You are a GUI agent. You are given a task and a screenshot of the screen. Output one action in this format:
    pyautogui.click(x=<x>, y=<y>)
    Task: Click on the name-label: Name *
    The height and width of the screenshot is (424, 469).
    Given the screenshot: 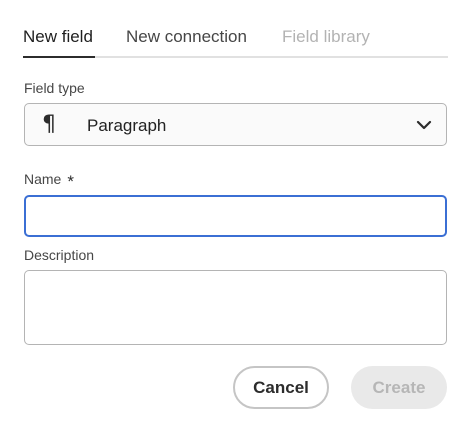 What is the action you would take?
    pyautogui.click(x=49, y=180)
    